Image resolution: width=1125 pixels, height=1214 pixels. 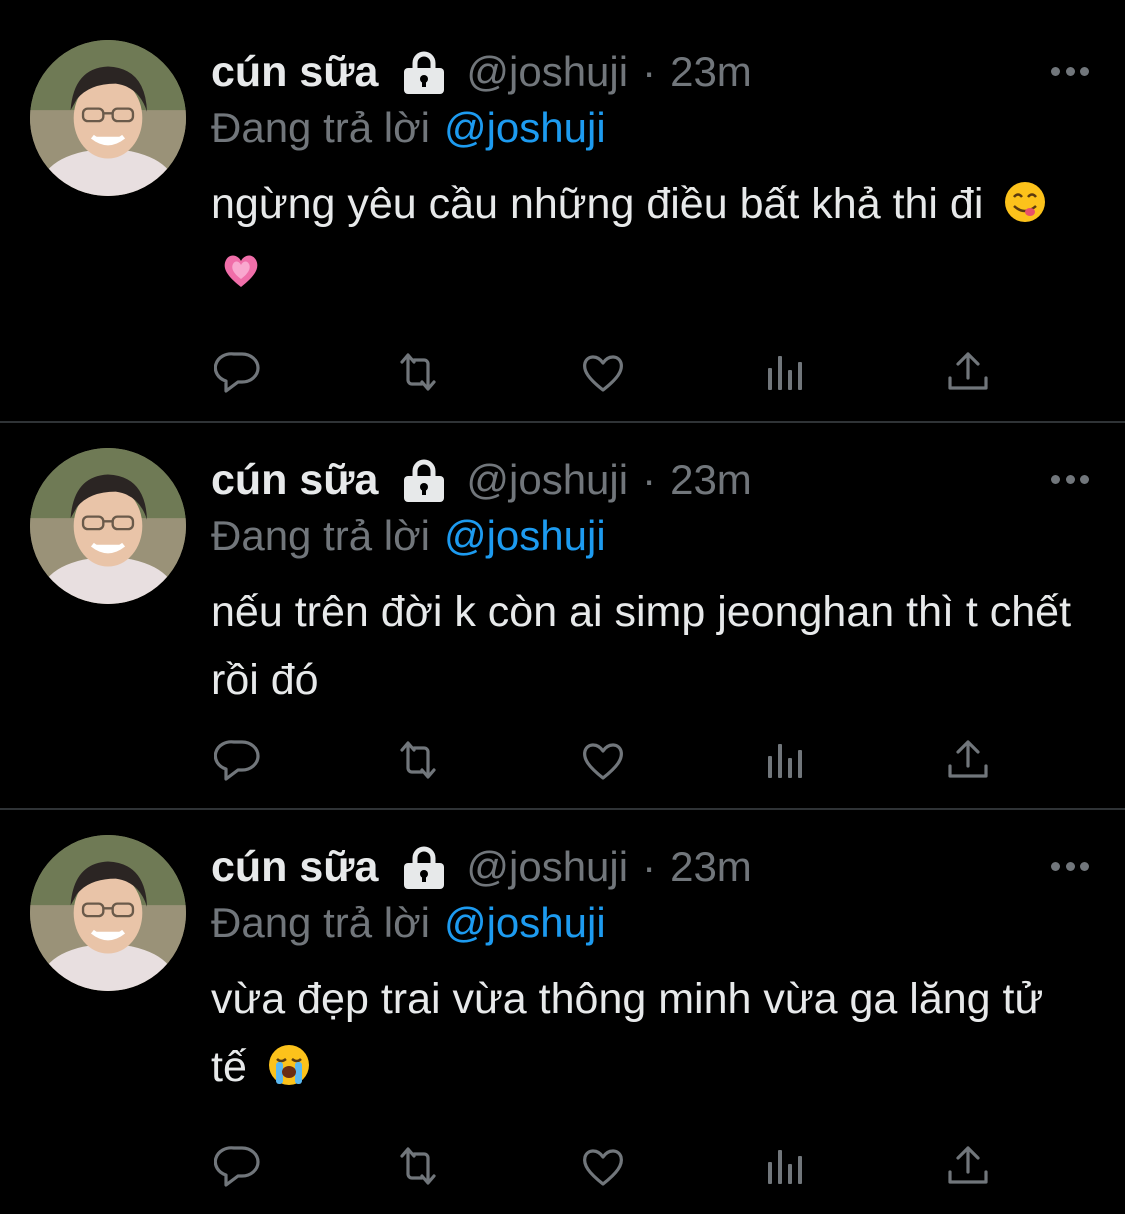 I want to click on loudly-crying-face-emoji, so click(x=289, y=1062).